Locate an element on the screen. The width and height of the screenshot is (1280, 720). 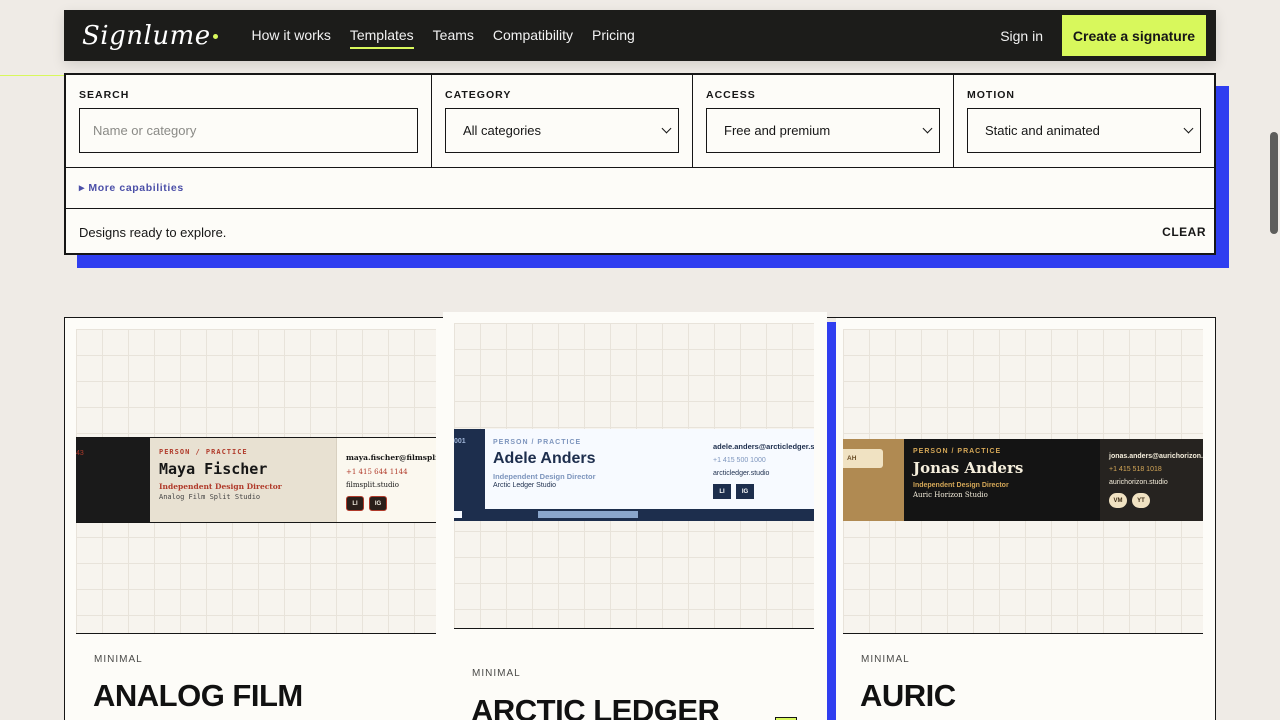
logo-text: Signlume is located at coordinates (146, 35).